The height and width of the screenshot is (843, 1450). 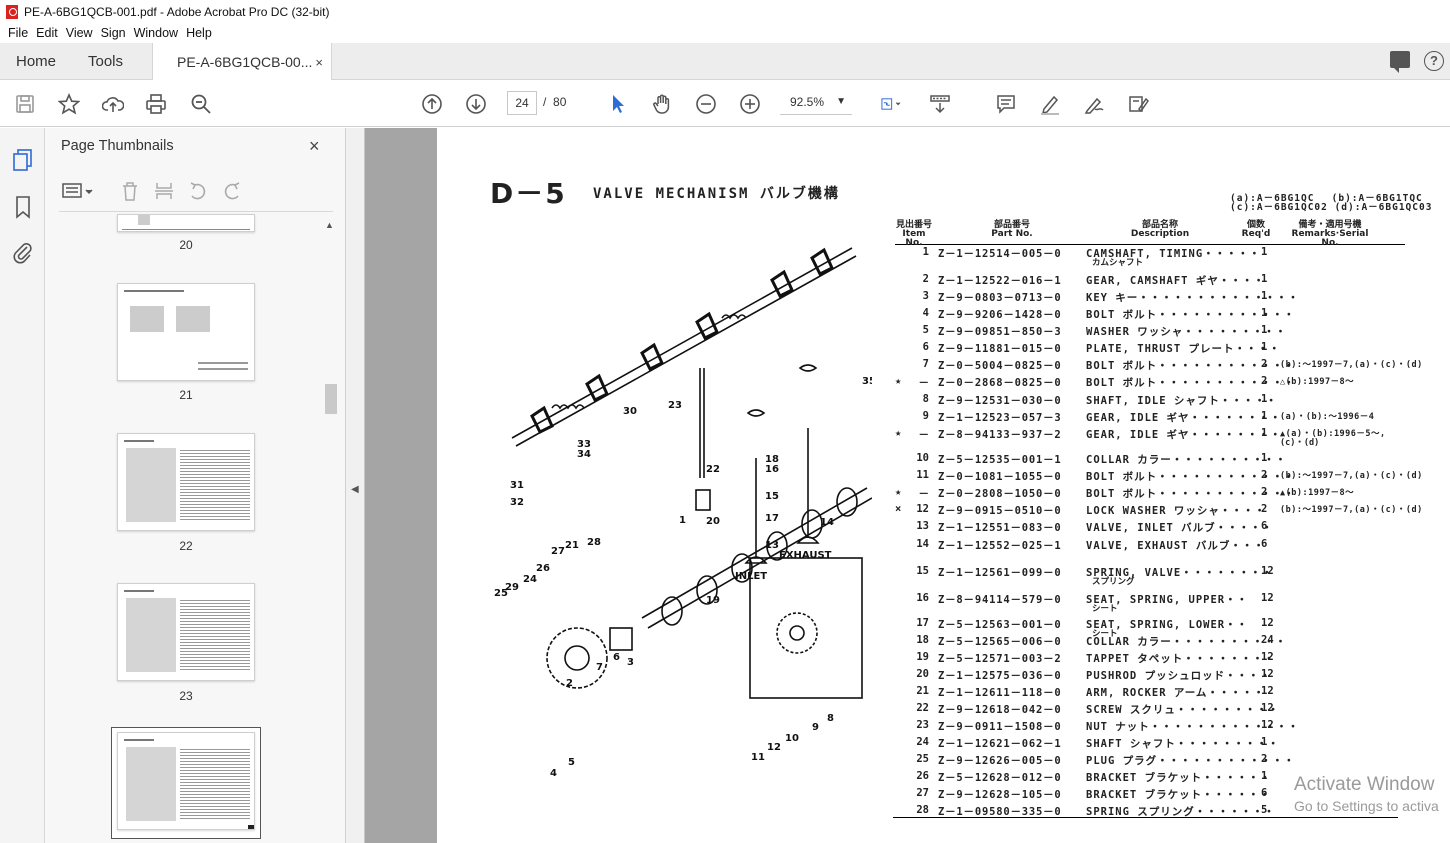 I want to click on extract-page-icon, so click(x=164, y=191).